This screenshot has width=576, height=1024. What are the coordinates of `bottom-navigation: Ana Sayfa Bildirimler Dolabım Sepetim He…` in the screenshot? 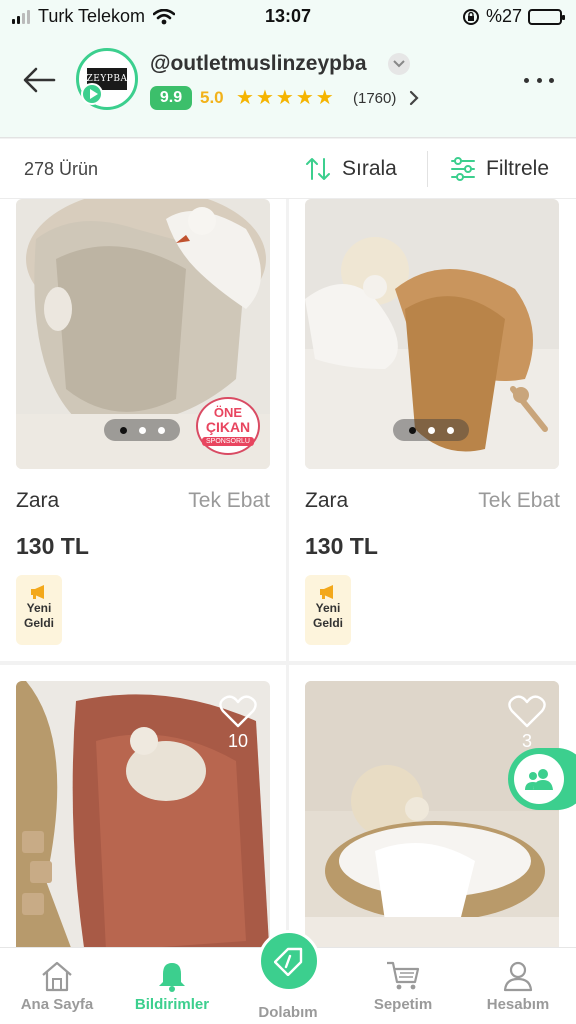 It's located at (288, 977).